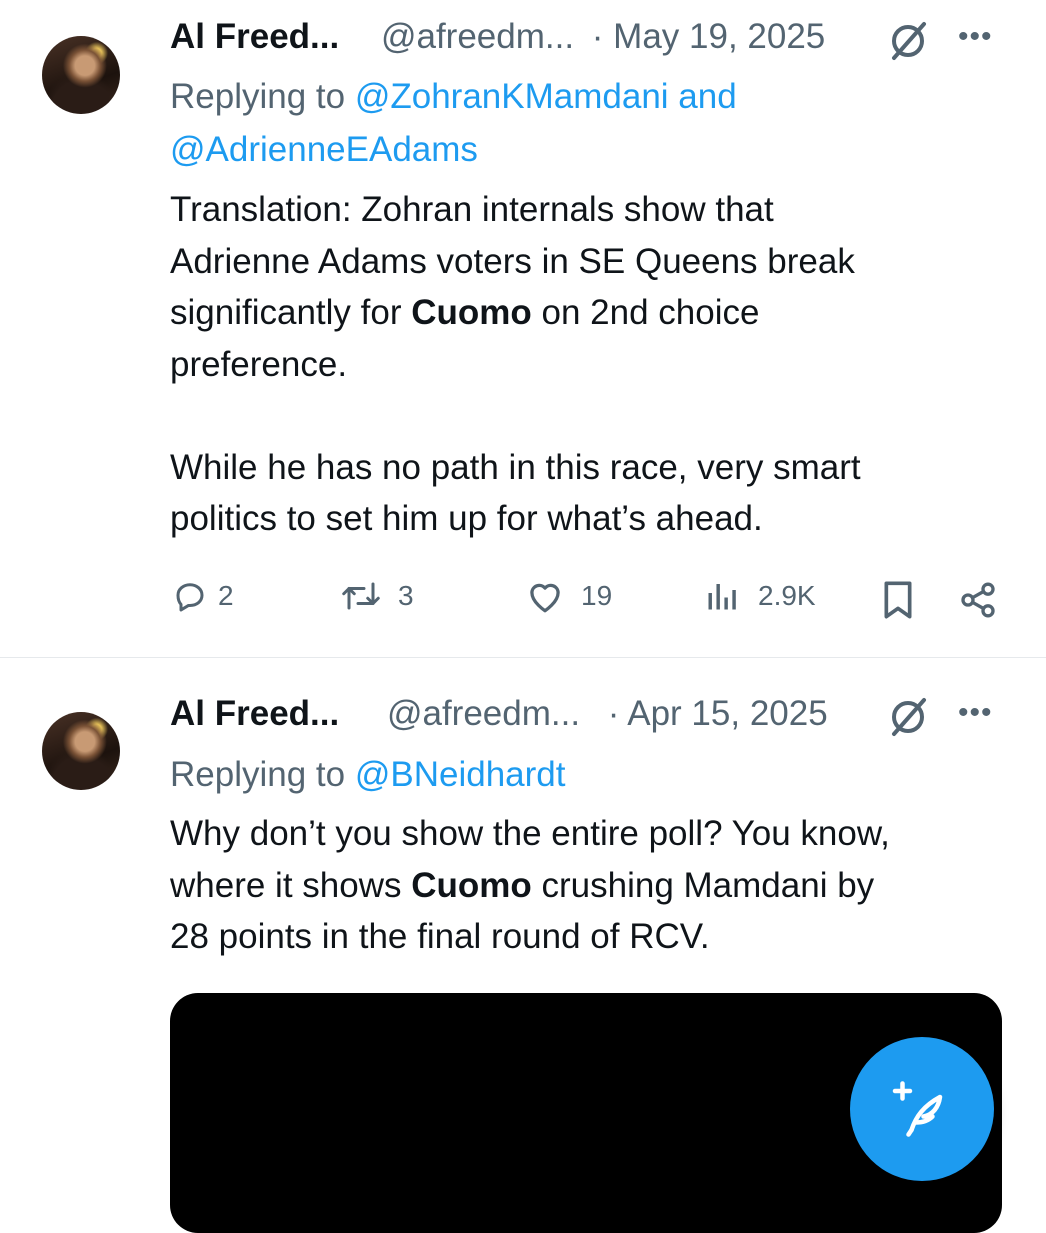 The width and height of the screenshot is (1046, 1233). I want to click on tweet-text-line: significantly for Cuomo on 2nd choice, so click(585, 313).